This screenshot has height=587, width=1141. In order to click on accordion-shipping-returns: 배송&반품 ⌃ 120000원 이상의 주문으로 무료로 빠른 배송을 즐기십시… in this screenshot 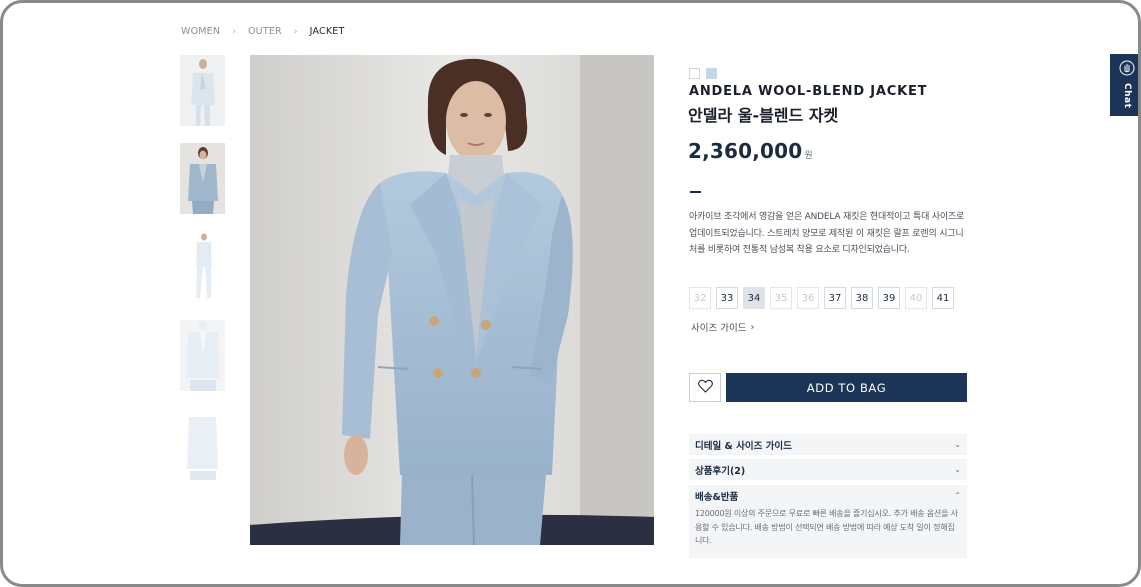, I will do `click(828, 521)`.